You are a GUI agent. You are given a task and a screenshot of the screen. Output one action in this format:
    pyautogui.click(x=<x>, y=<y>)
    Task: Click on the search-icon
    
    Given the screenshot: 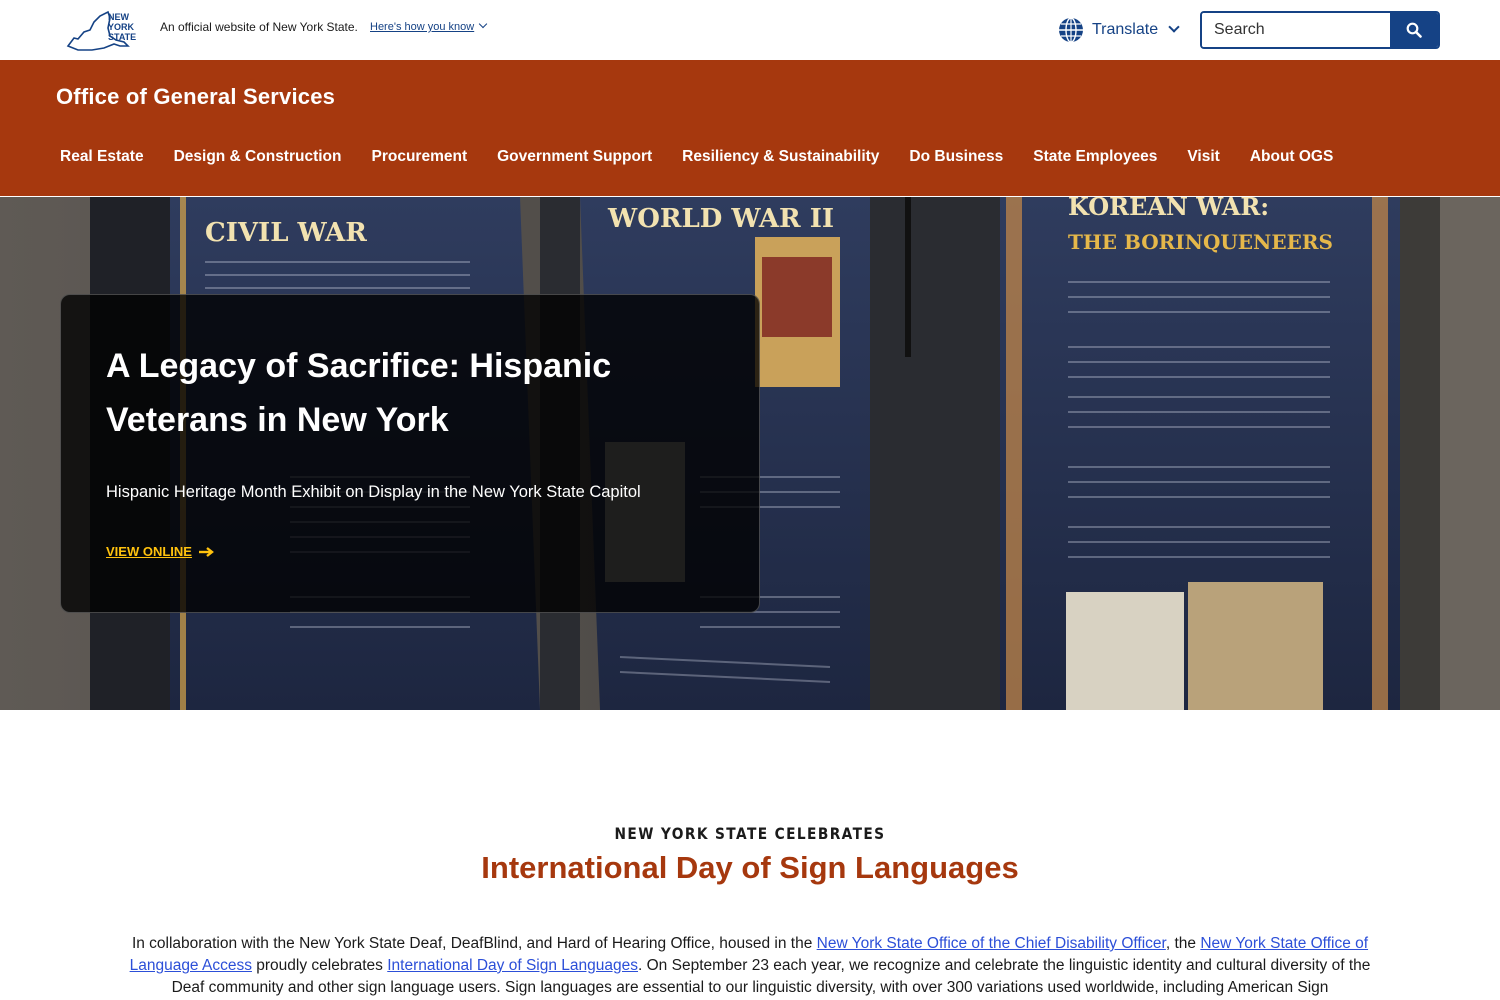 What is the action you would take?
    pyautogui.click(x=1414, y=30)
    